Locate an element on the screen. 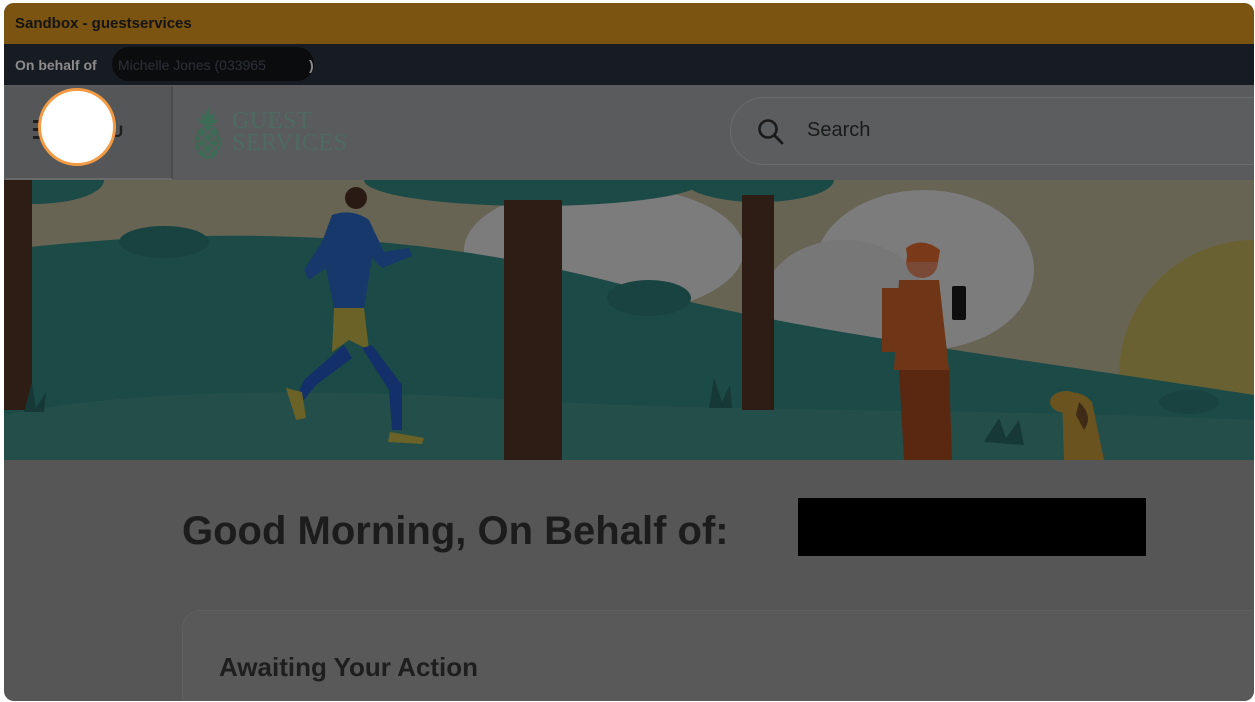 The image size is (1255, 702). search-box is located at coordinates (992, 131).